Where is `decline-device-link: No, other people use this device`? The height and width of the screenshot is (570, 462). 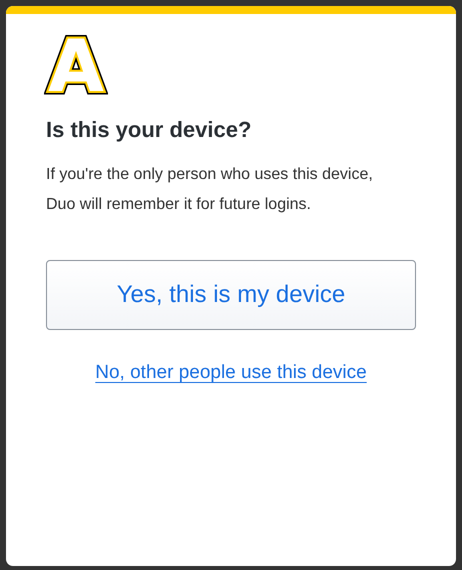 decline-device-link: No, other people use this device is located at coordinates (231, 373).